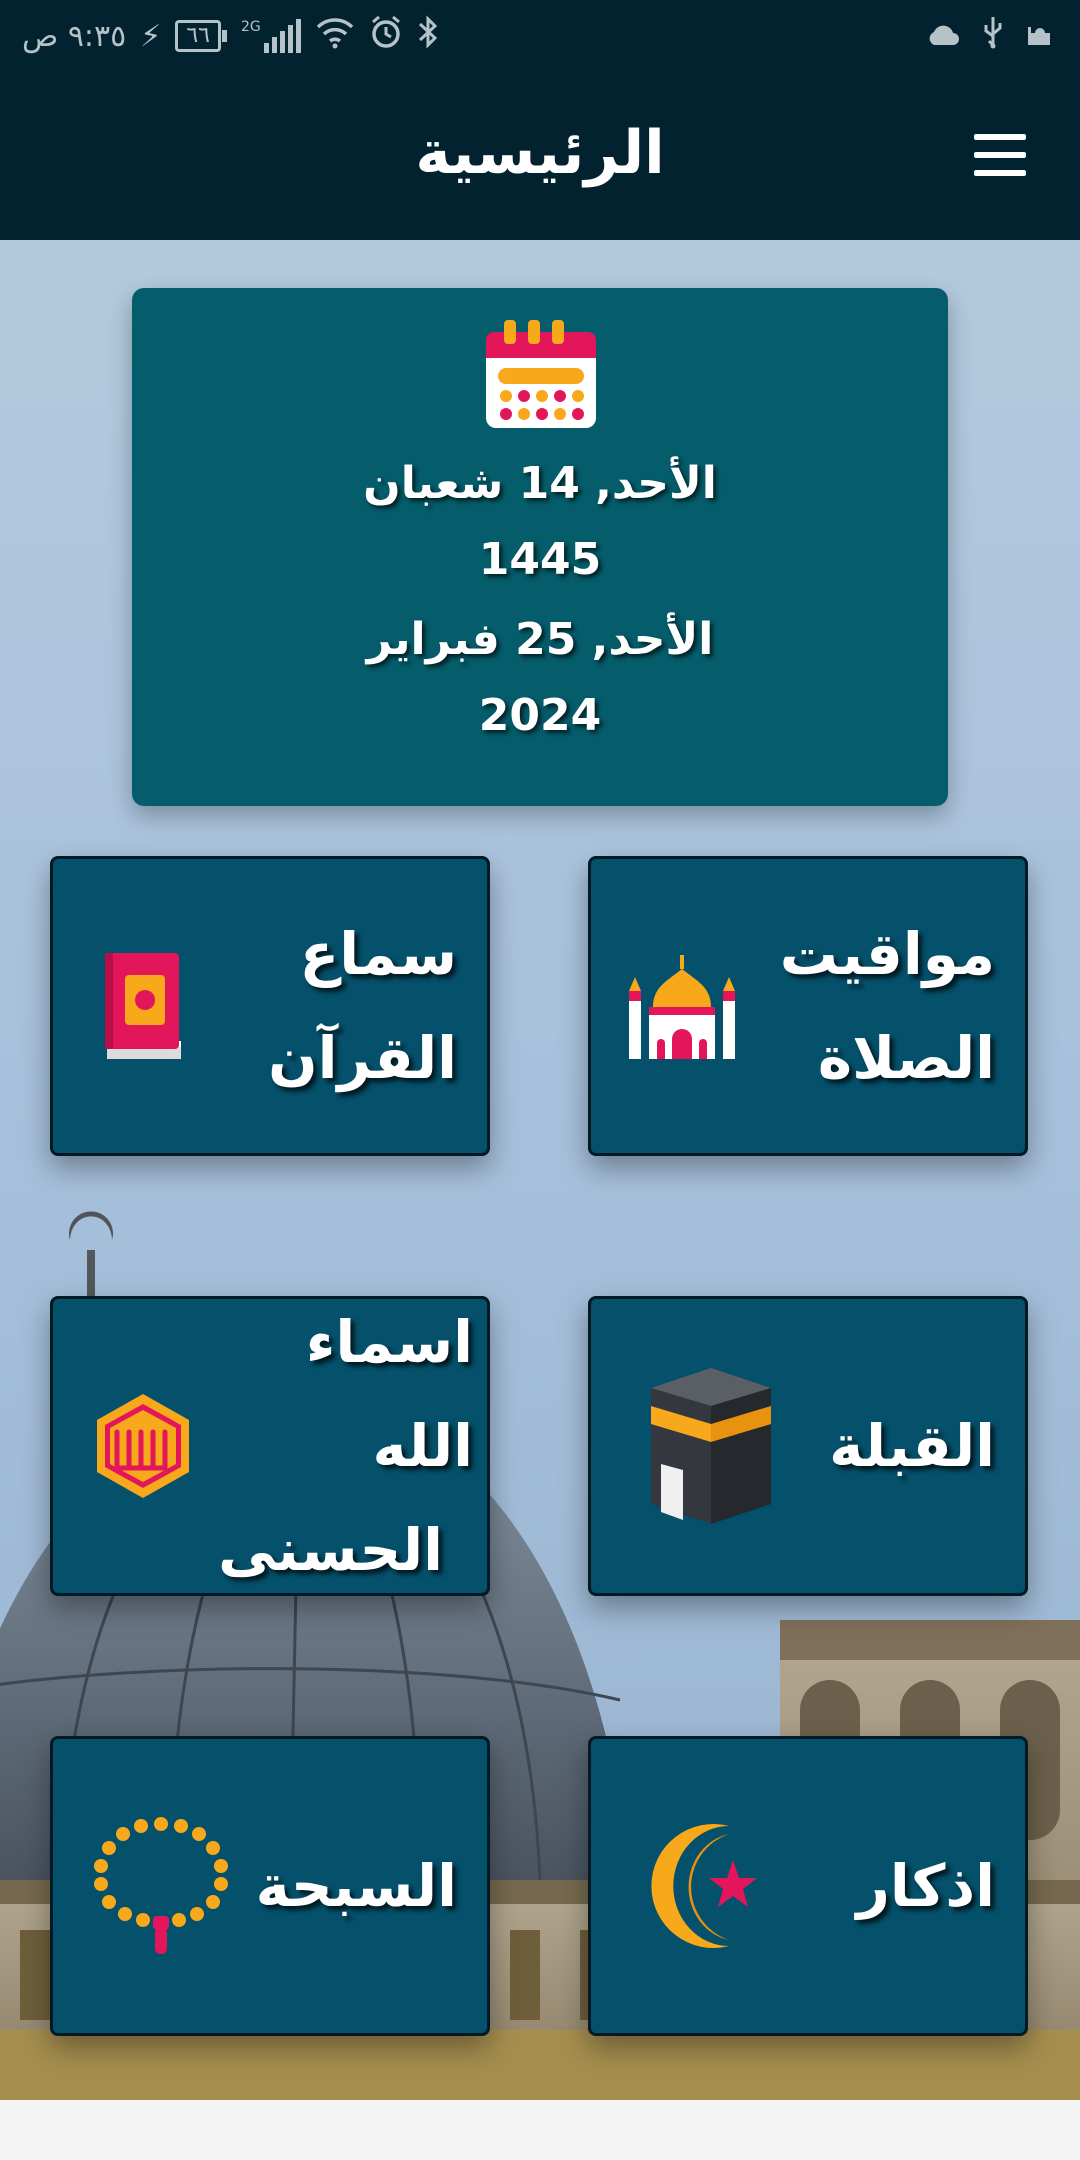 Image resolution: width=1080 pixels, height=2160 pixels. Describe the element at coordinates (993, 36) in the screenshot. I see `usb-icon` at that location.